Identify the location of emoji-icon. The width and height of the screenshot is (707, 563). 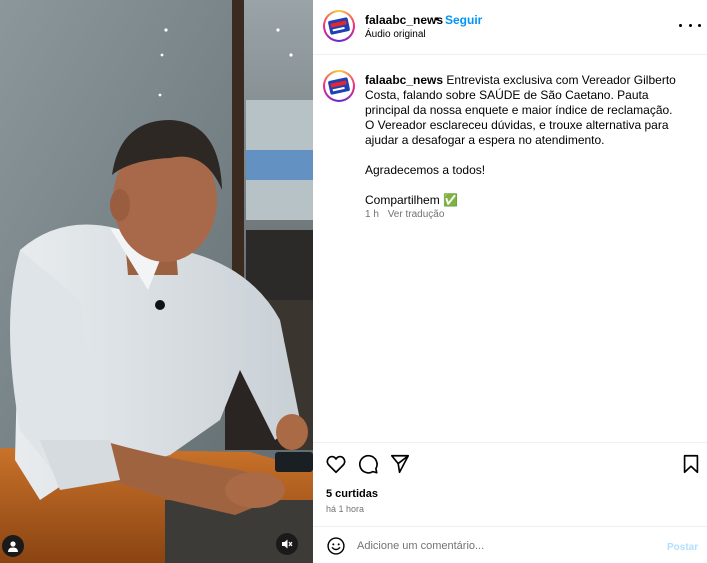
(336, 546).